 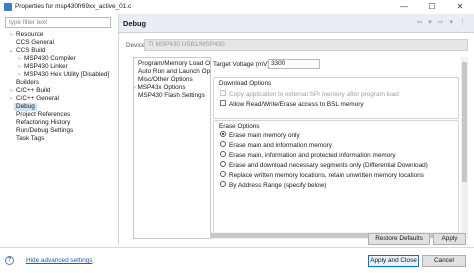 What do you see at coordinates (281, 145) in the screenshot?
I see `erase-option-label: Erase main and information memory` at bounding box center [281, 145].